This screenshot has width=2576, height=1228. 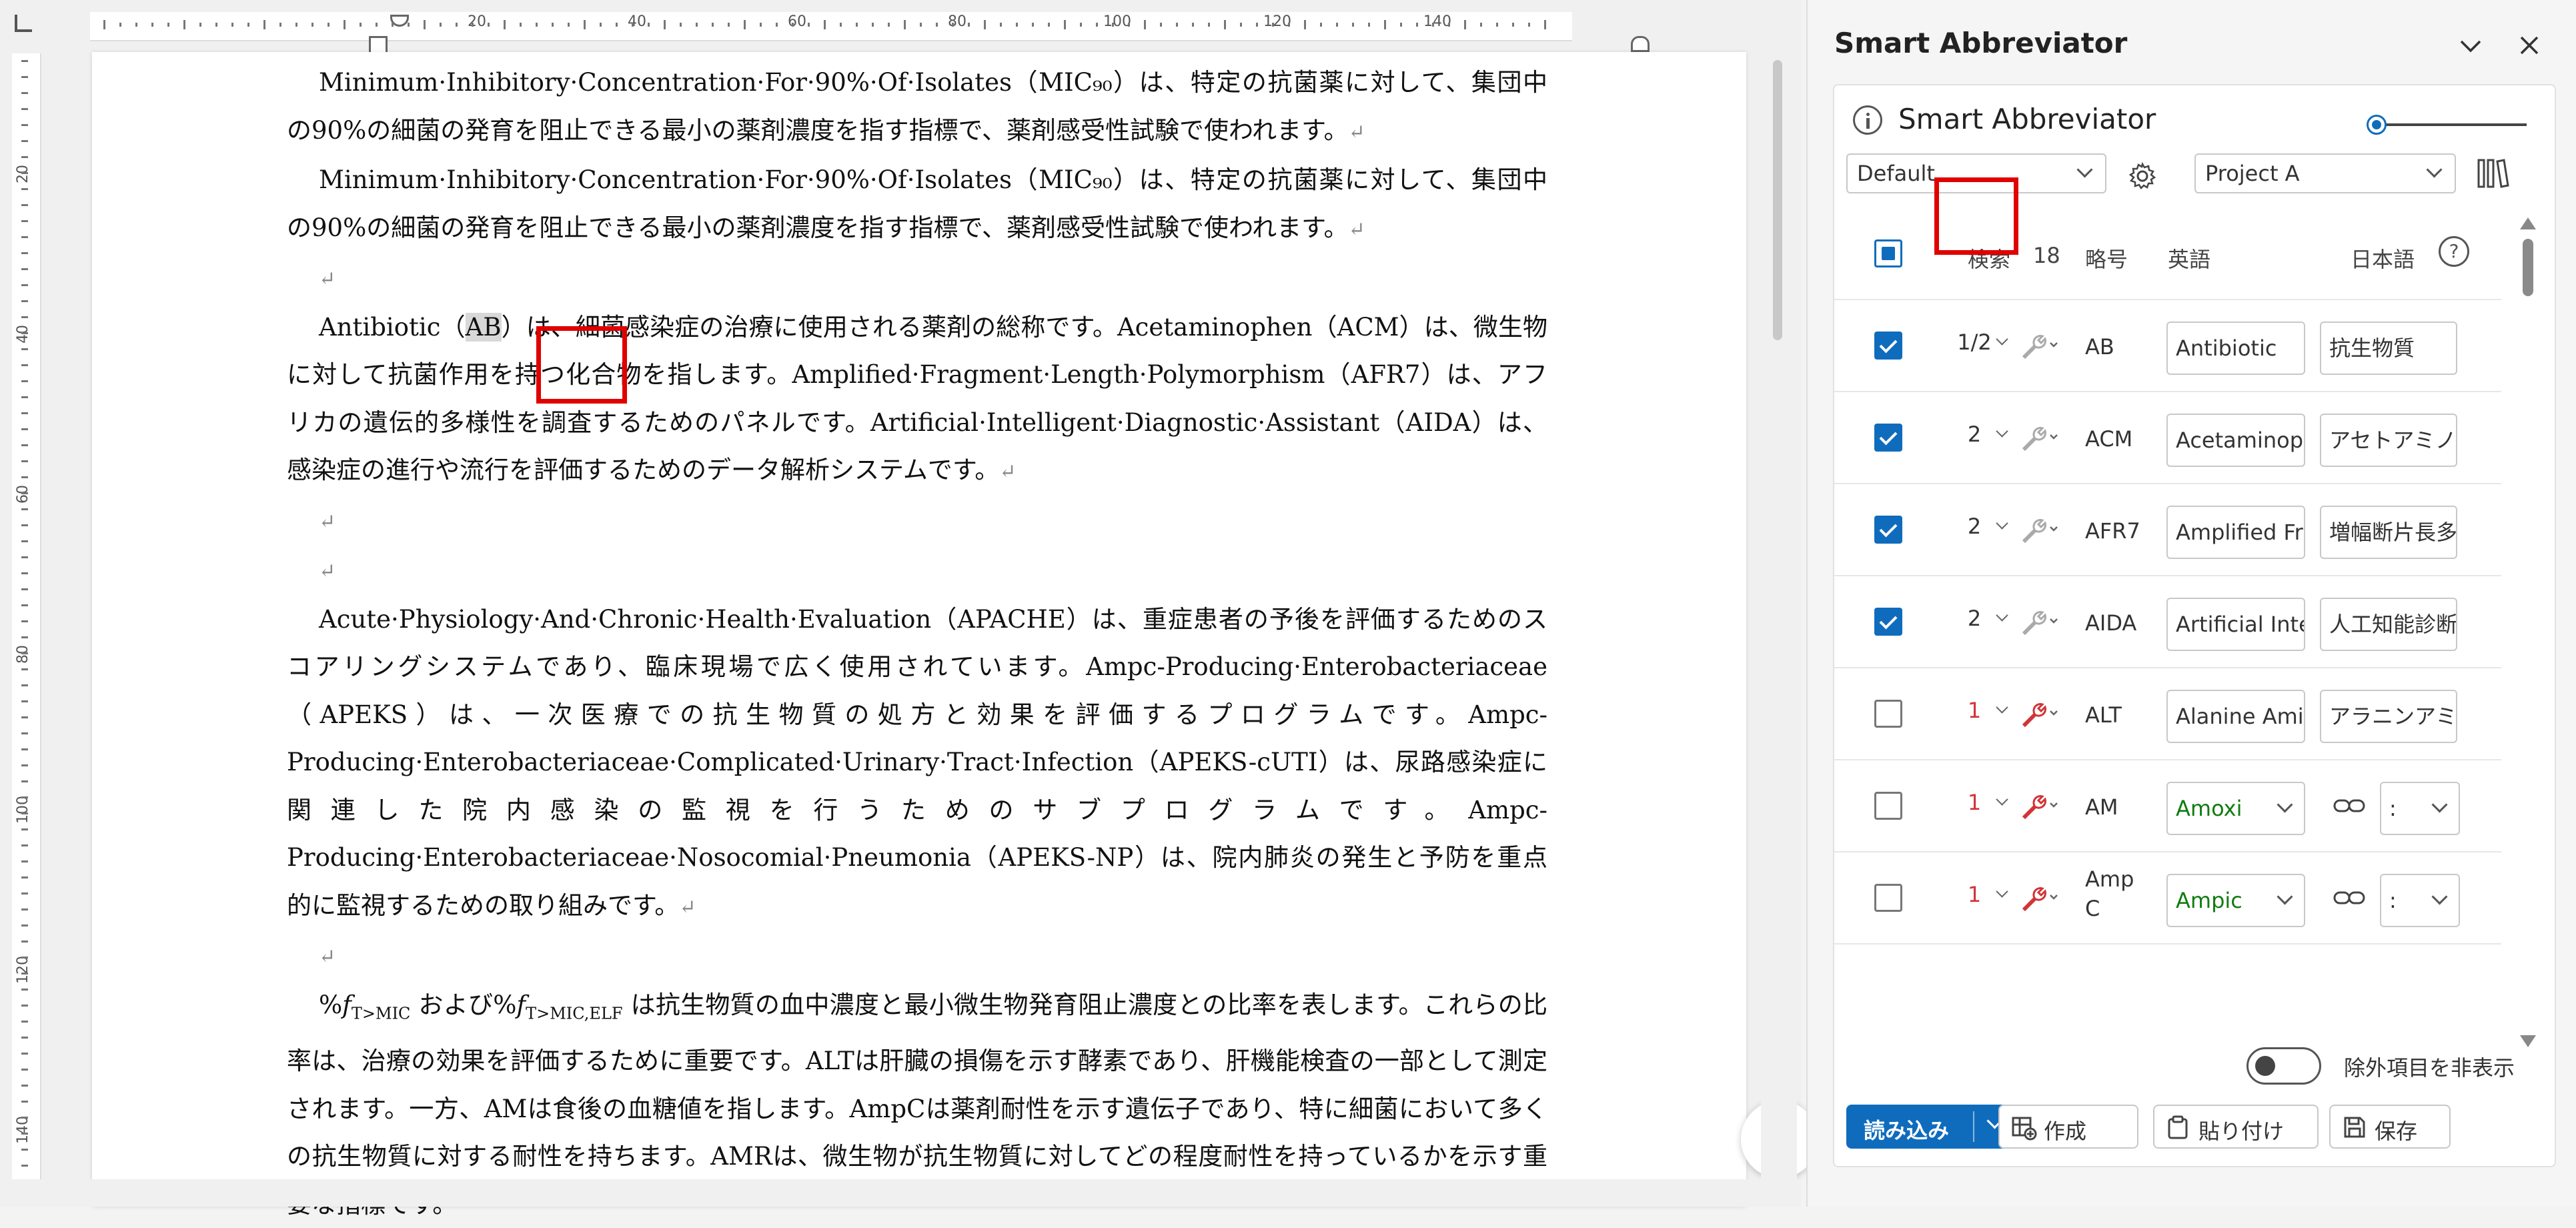 I want to click on right-indent-marker, so click(x=1640, y=44).